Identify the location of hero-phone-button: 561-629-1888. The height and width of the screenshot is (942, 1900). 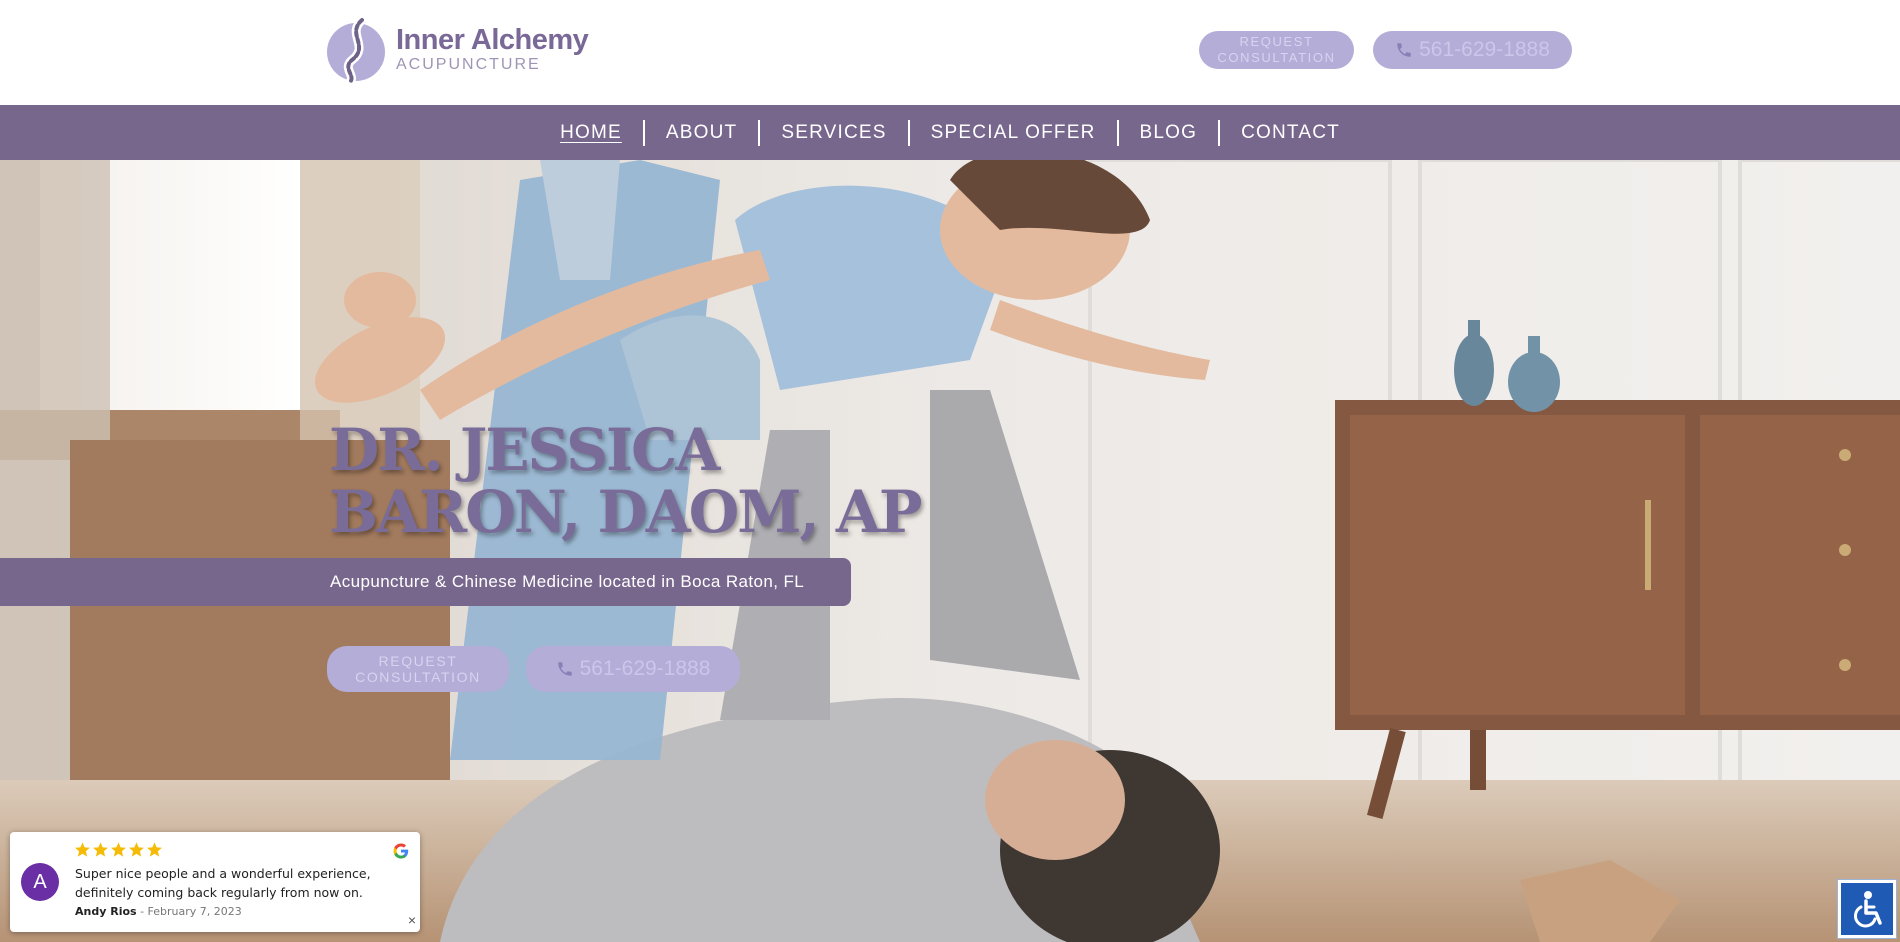
(633, 669).